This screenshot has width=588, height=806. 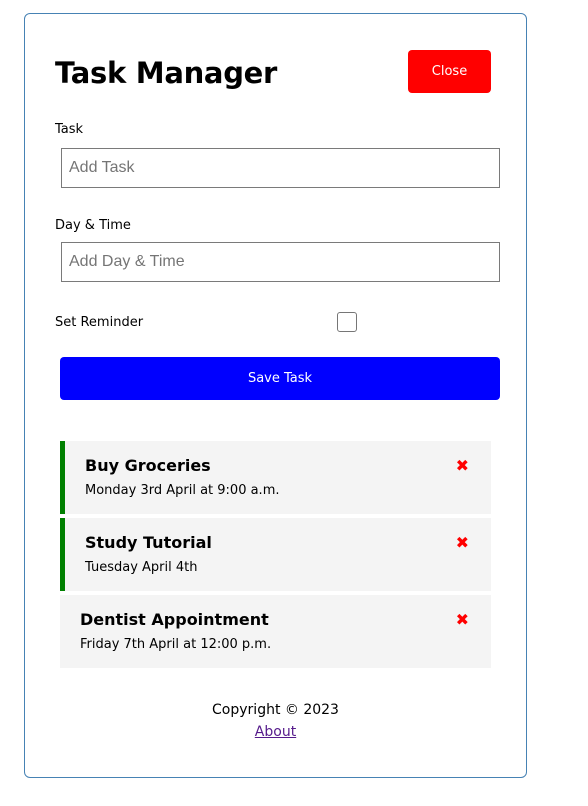 What do you see at coordinates (275, 721) in the screenshot?
I see `footer: Copyright © 2023 About` at bounding box center [275, 721].